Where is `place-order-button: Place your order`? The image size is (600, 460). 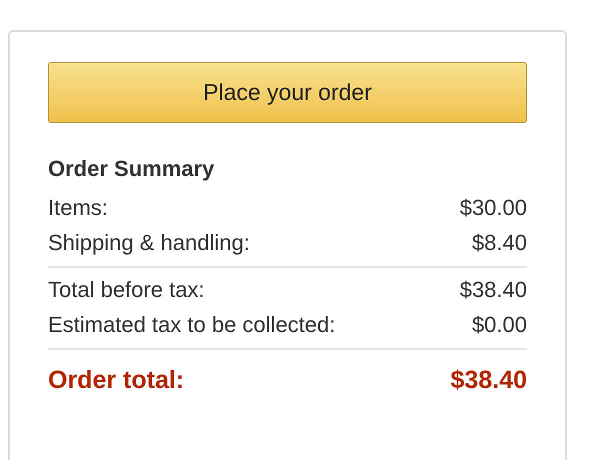 place-order-button: Place your order is located at coordinates (287, 92).